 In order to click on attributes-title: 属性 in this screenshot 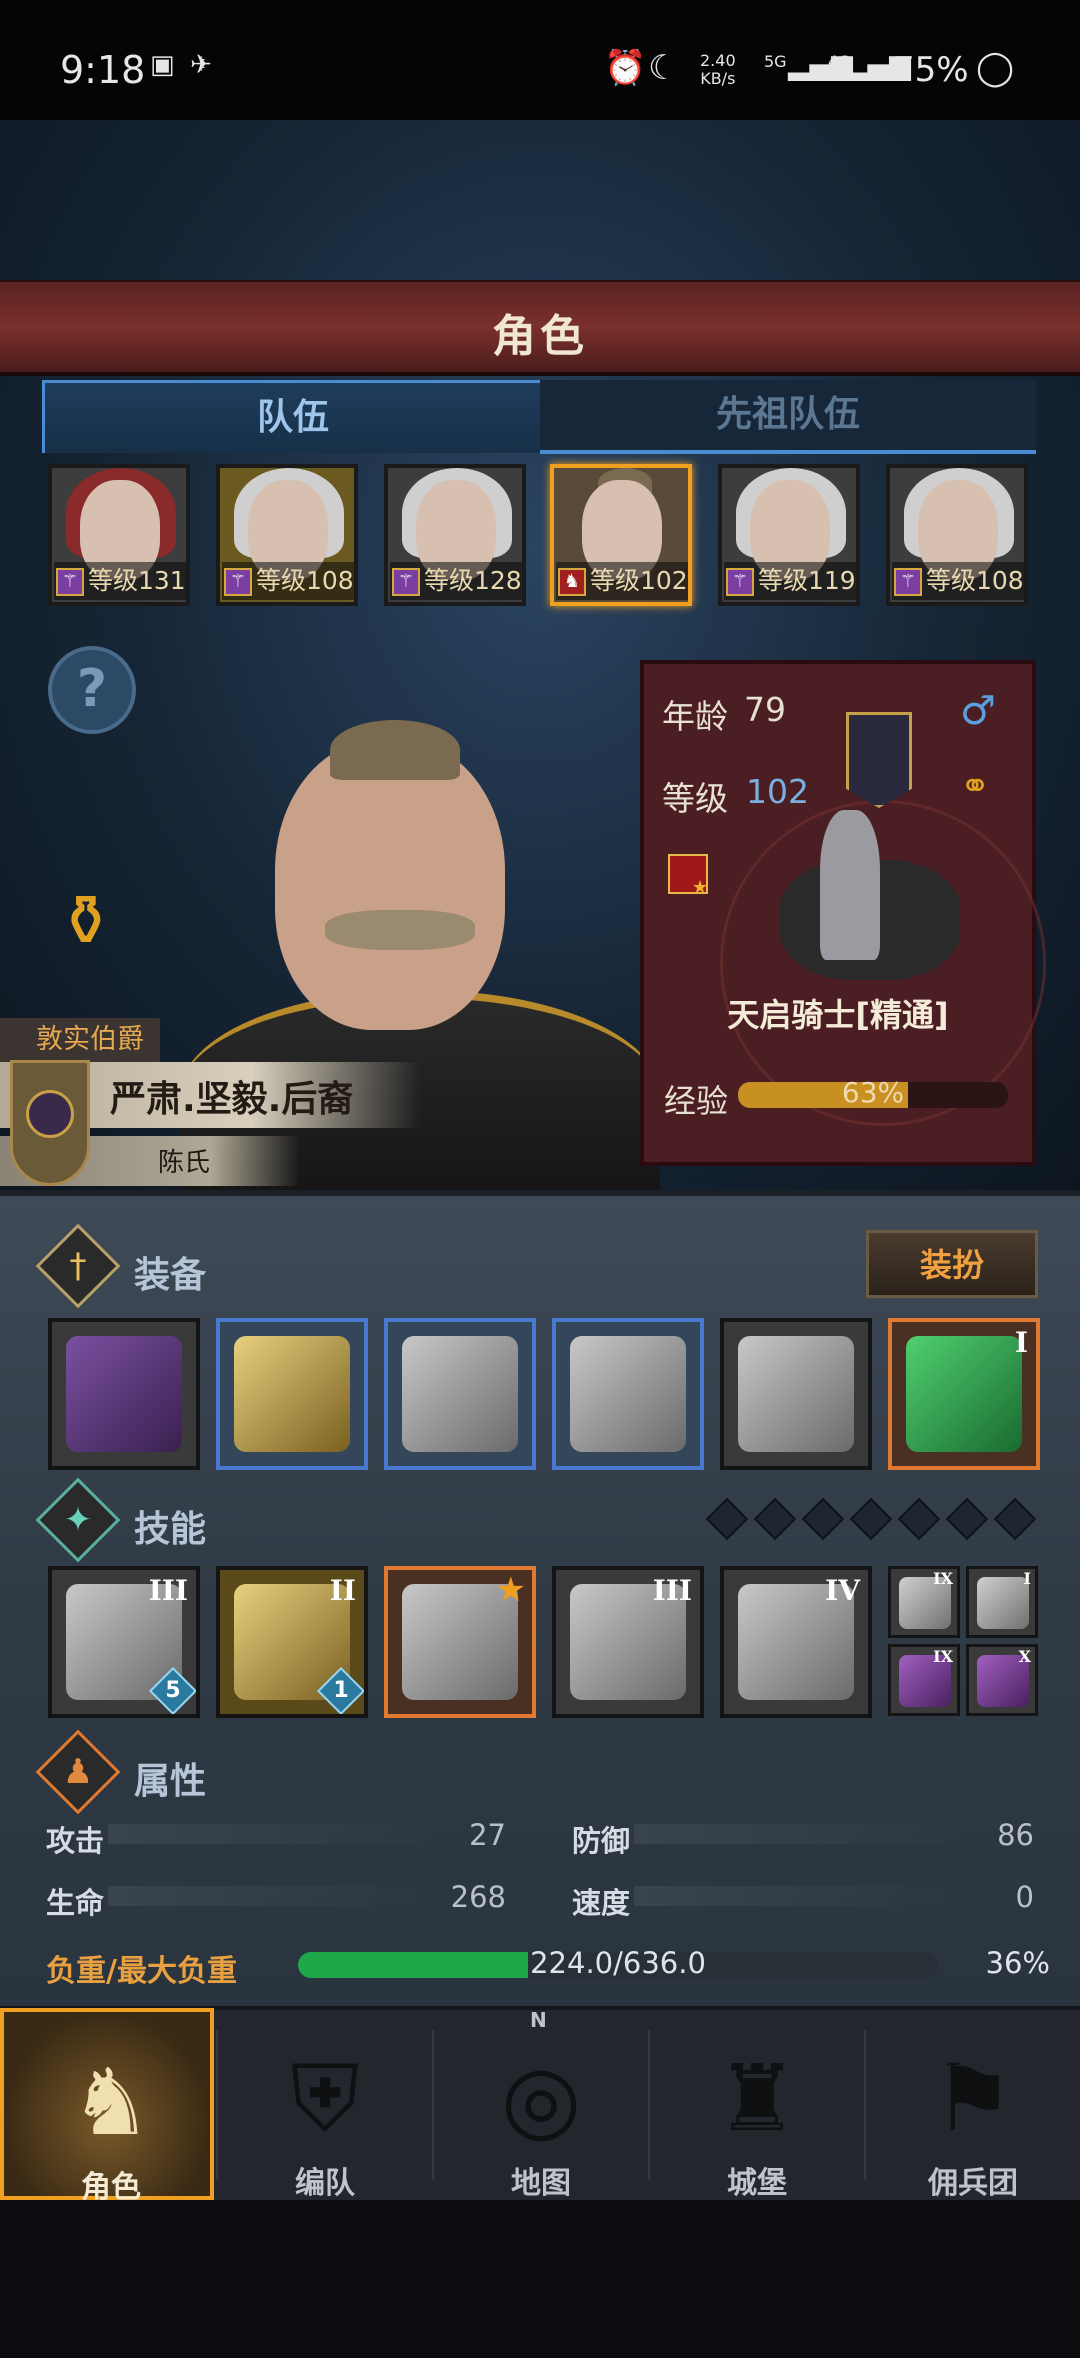, I will do `click(170, 1781)`.